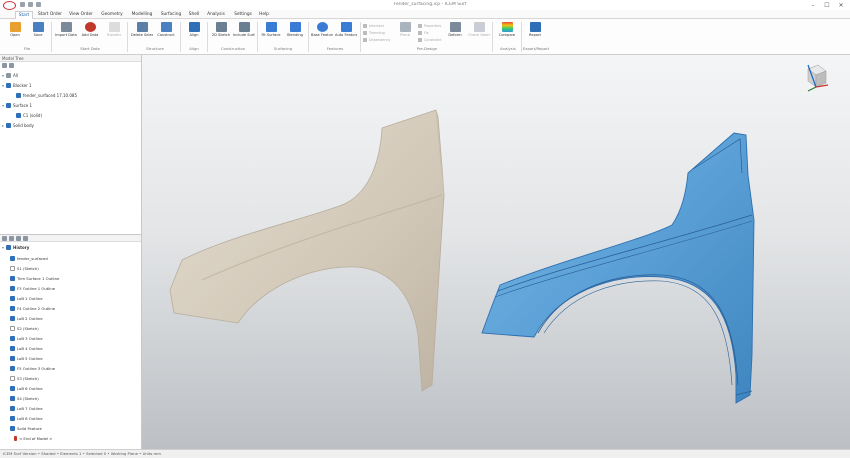 Image resolution: width=850 pixels, height=458 pixels. What do you see at coordinates (166, 29) in the screenshot?
I see `construct-button: Construct` at bounding box center [166, 29].